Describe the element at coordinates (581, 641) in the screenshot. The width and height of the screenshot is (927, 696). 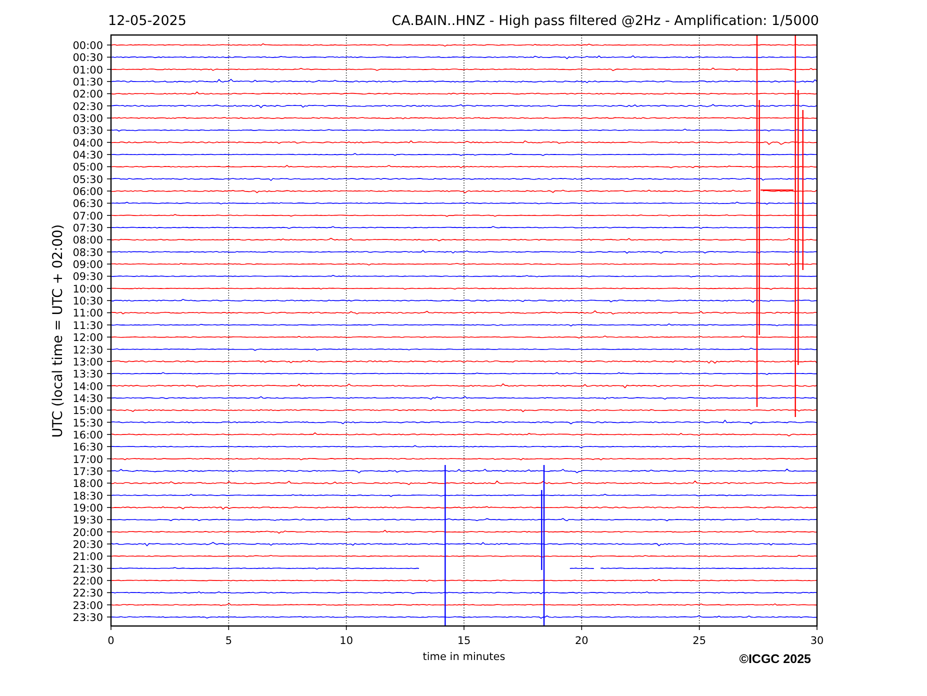
I see `x-tick-label: 20` at that location.